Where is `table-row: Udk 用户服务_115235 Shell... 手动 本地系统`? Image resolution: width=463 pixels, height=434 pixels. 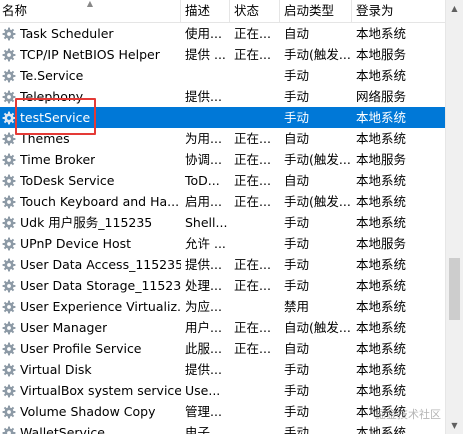 table-row: Udk 用户服务_115235 Shell... 手动 本地系统 is located at coordinates (222, 222).